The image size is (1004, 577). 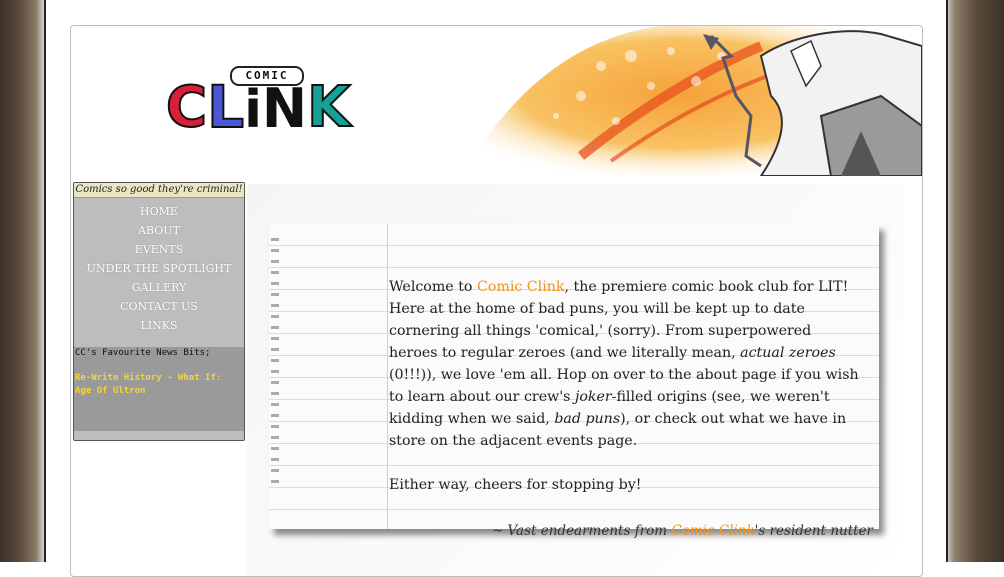 What do you see at coordinates (284, 108) in the screenshot?
I see `logo-letter-n: N` at bounding box center [284, 108].